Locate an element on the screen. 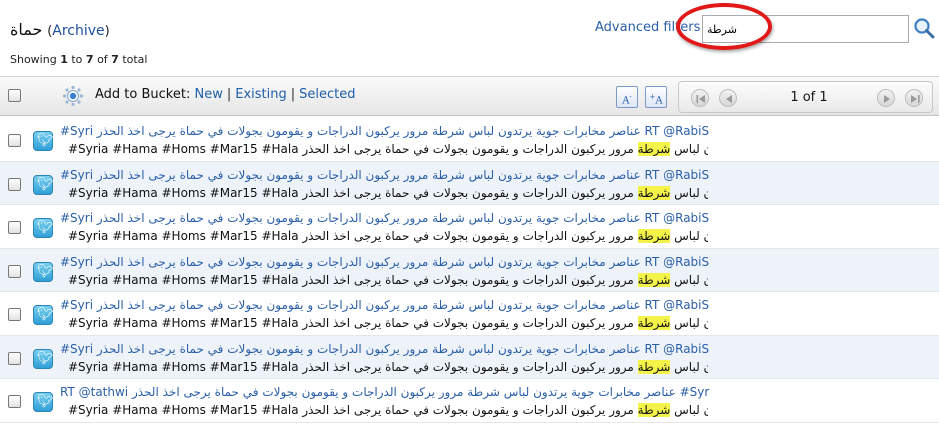  search-box is located at coordinates (805, 29).